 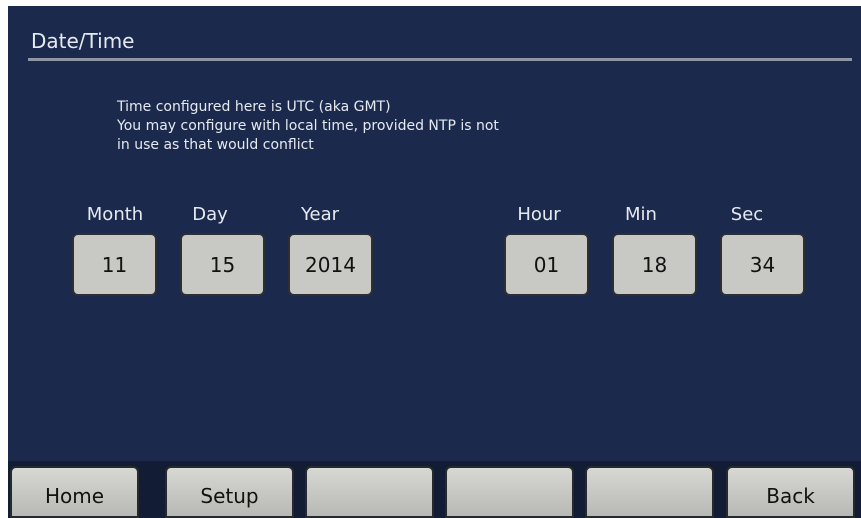 I want to click on hour-field: 01, so click(x=546, y=264).